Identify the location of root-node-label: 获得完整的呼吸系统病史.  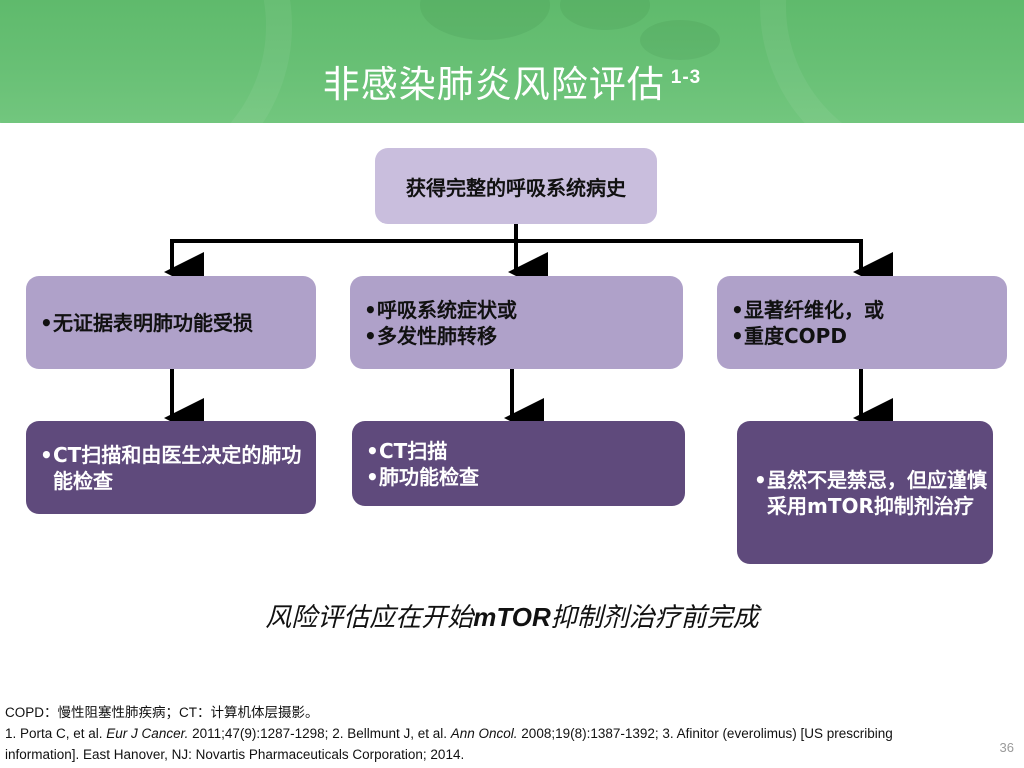
(516, 187).